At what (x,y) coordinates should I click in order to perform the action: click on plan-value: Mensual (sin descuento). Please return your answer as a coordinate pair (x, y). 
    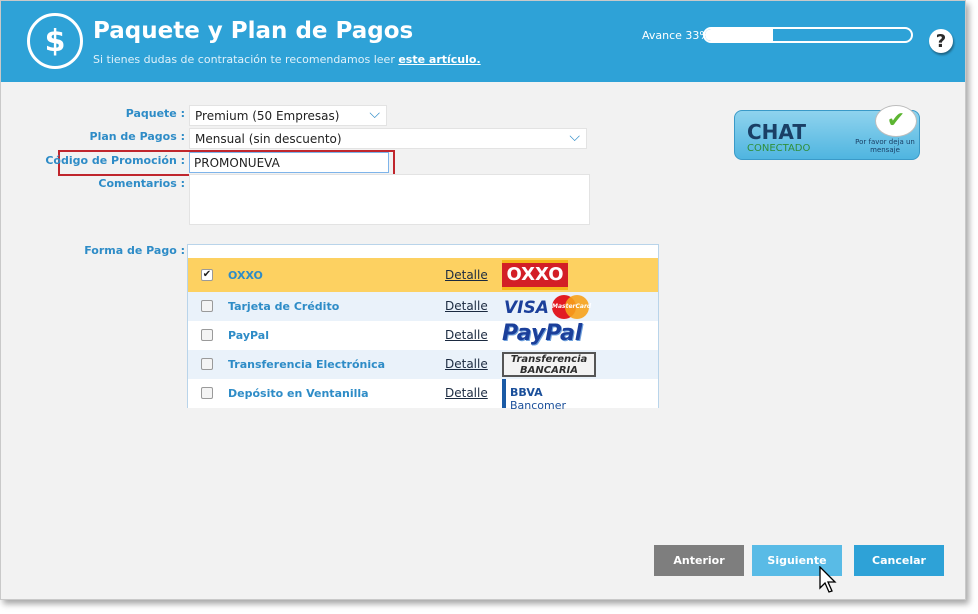
    Looking at the image, I should click on (268, 139).